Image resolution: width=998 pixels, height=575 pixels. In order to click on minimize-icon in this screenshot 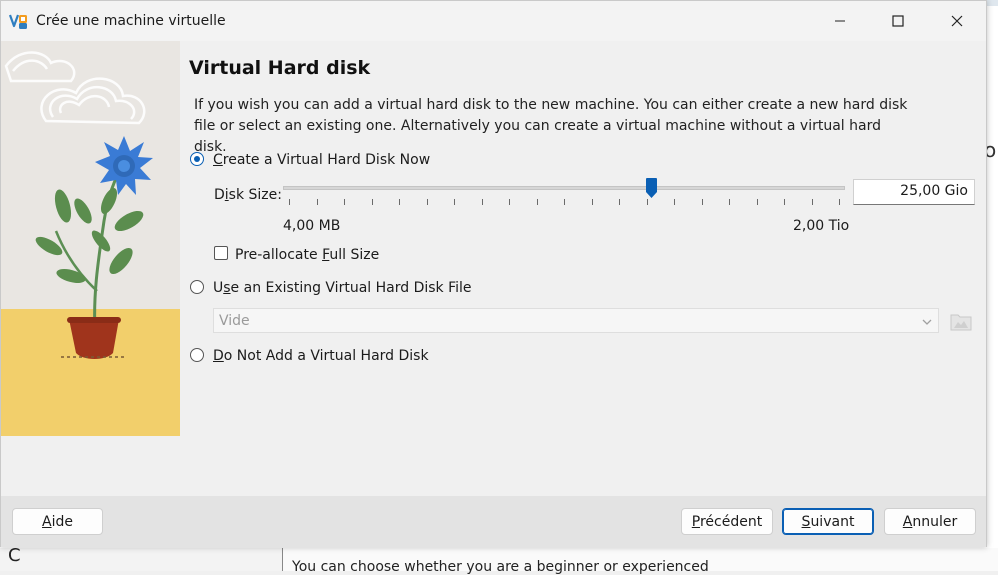, I will do `click(840, 21)`.